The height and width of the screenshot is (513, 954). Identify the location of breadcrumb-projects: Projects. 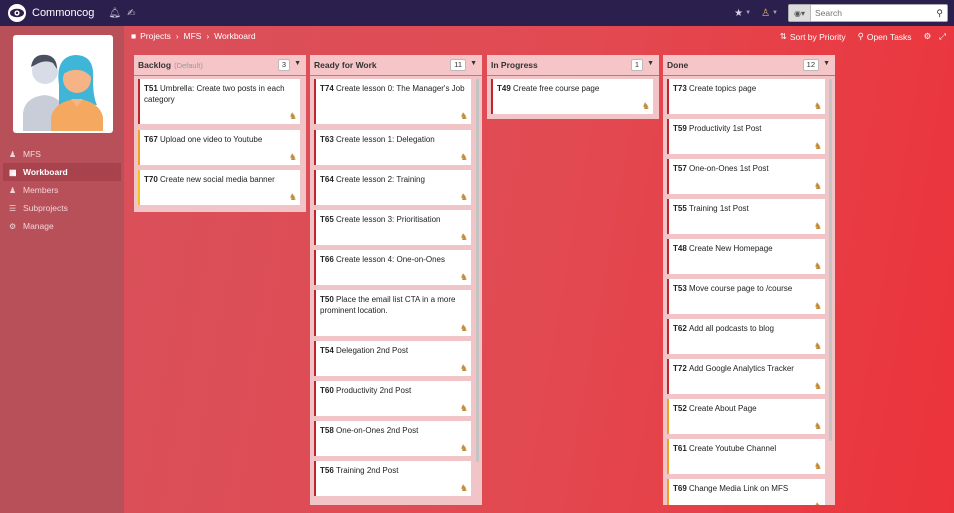
(155, 36).